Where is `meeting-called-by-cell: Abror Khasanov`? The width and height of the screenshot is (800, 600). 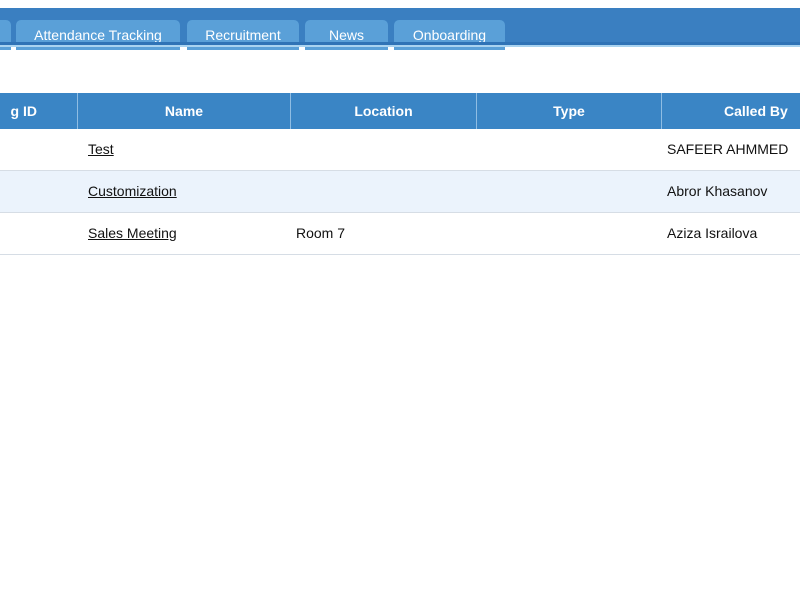
meeting-called-by-cell: Abror Khasanov is located at coordinates (717, 191).